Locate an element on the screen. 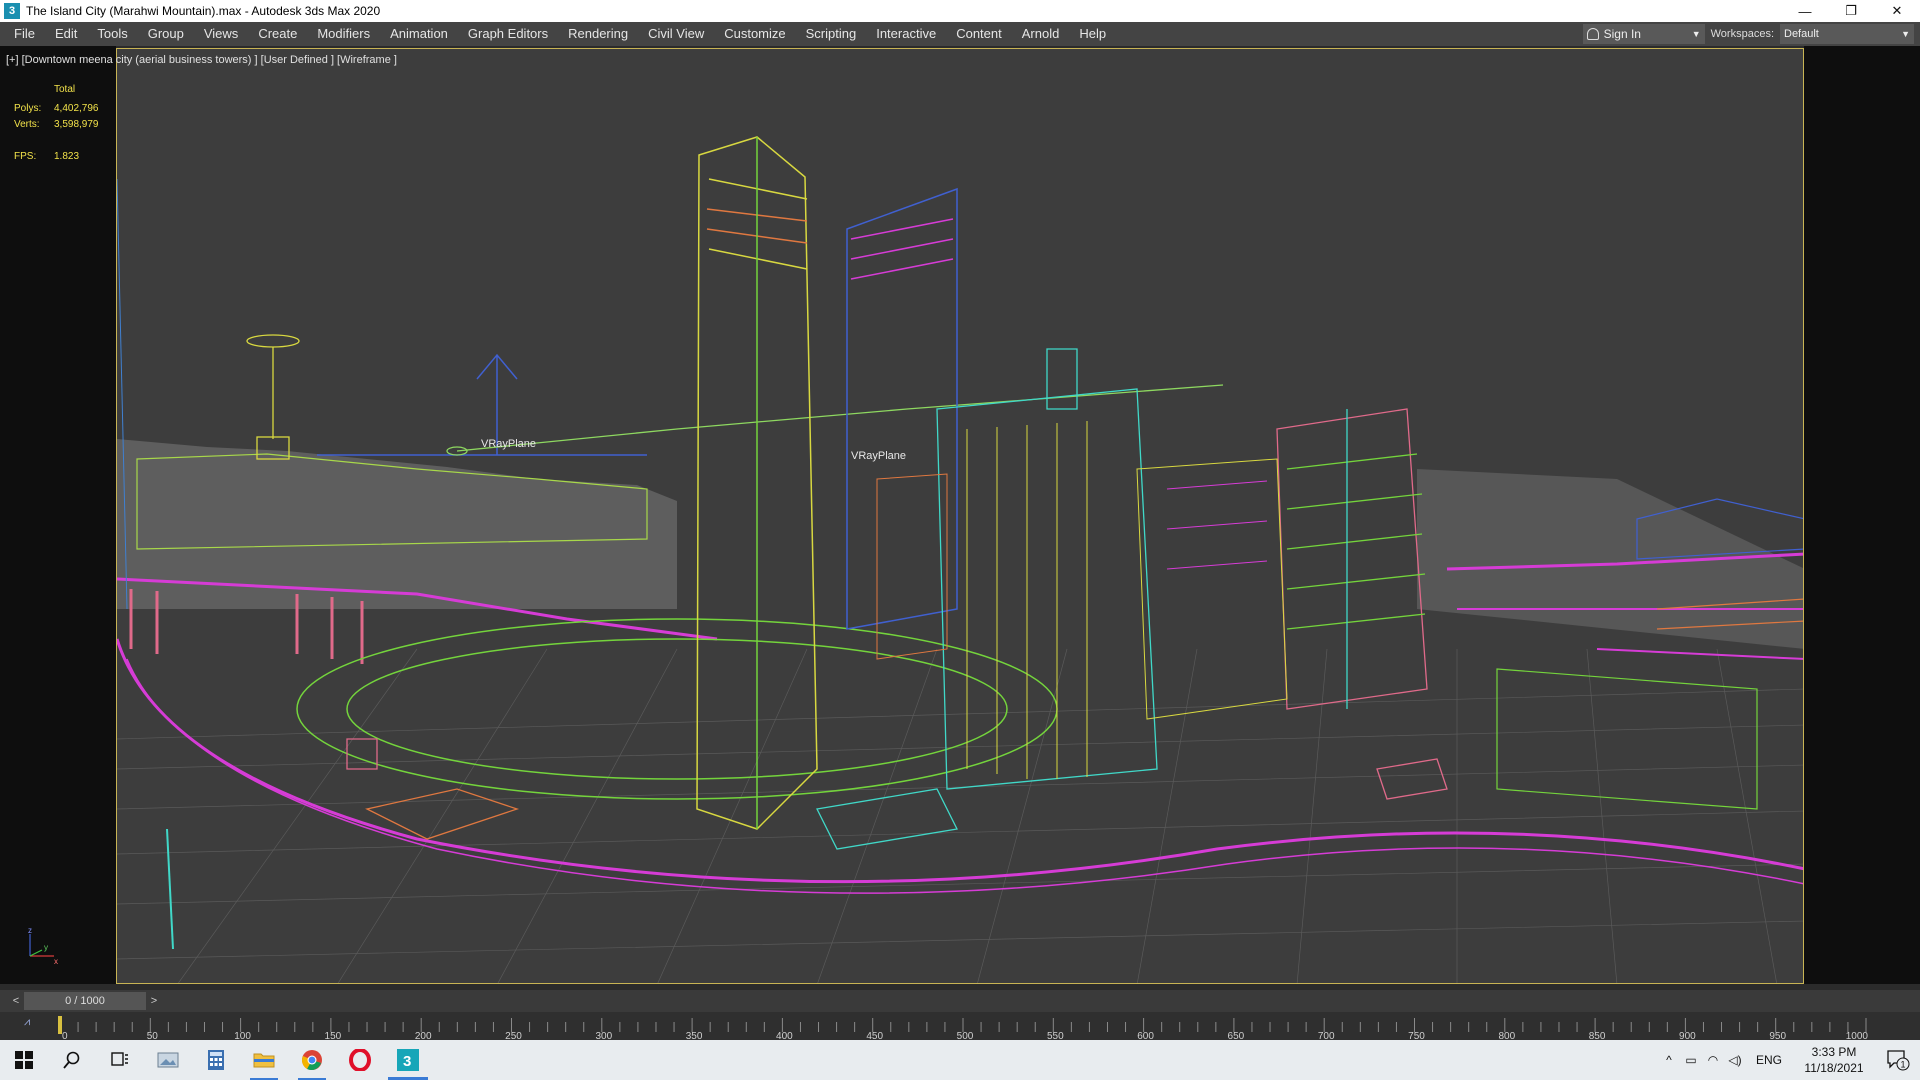 This screenshot has width=1920, height=1080. task-view-icon is located at coordinates (119, 1059).